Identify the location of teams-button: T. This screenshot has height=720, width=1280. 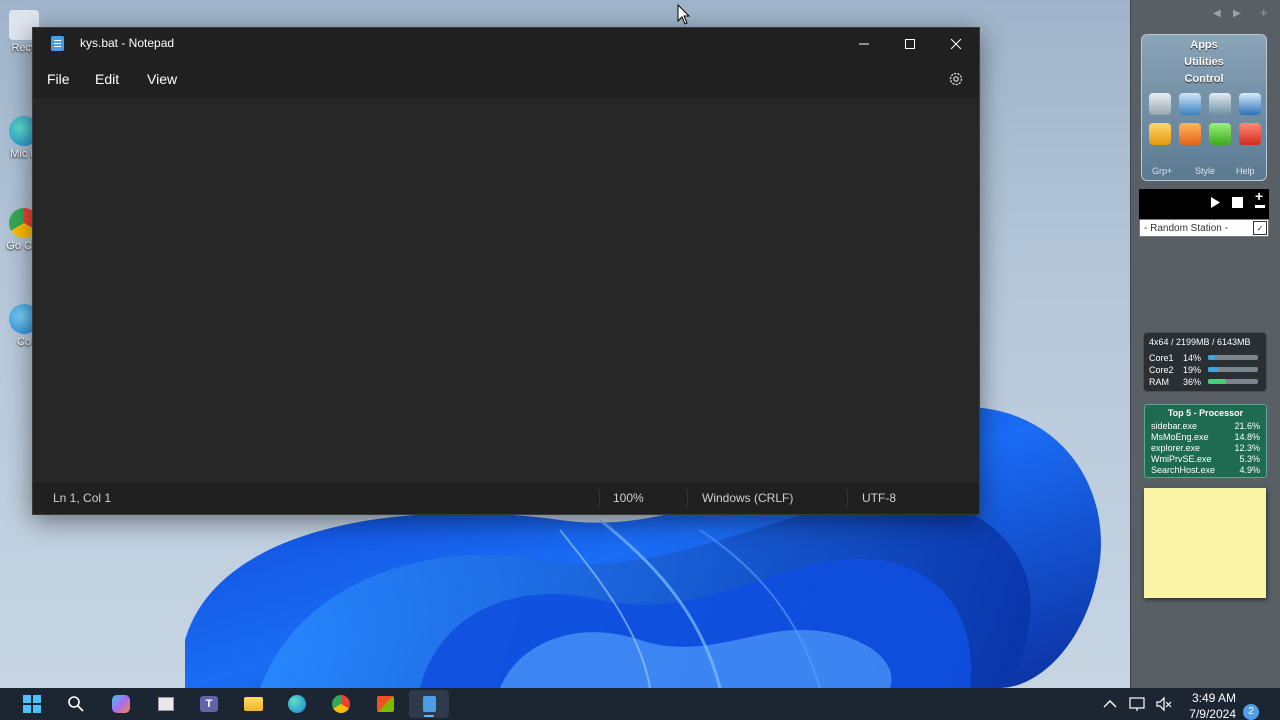
(209, 704).